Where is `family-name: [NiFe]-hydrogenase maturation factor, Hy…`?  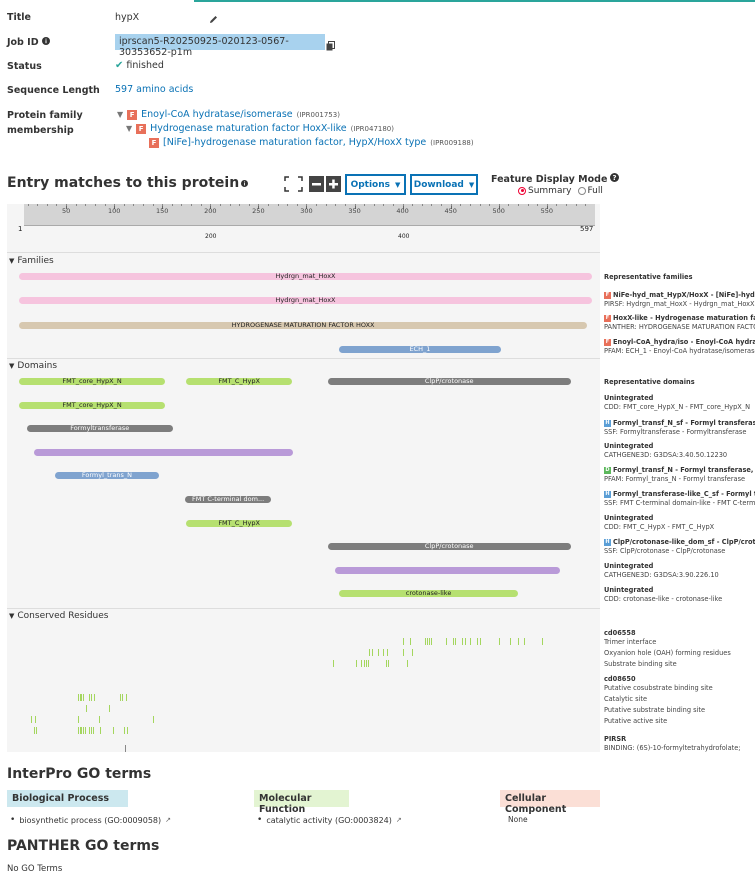 family-name: [NiFe]-hydrogenase maturation factor, Hy… is located at coordinates (294, 142).